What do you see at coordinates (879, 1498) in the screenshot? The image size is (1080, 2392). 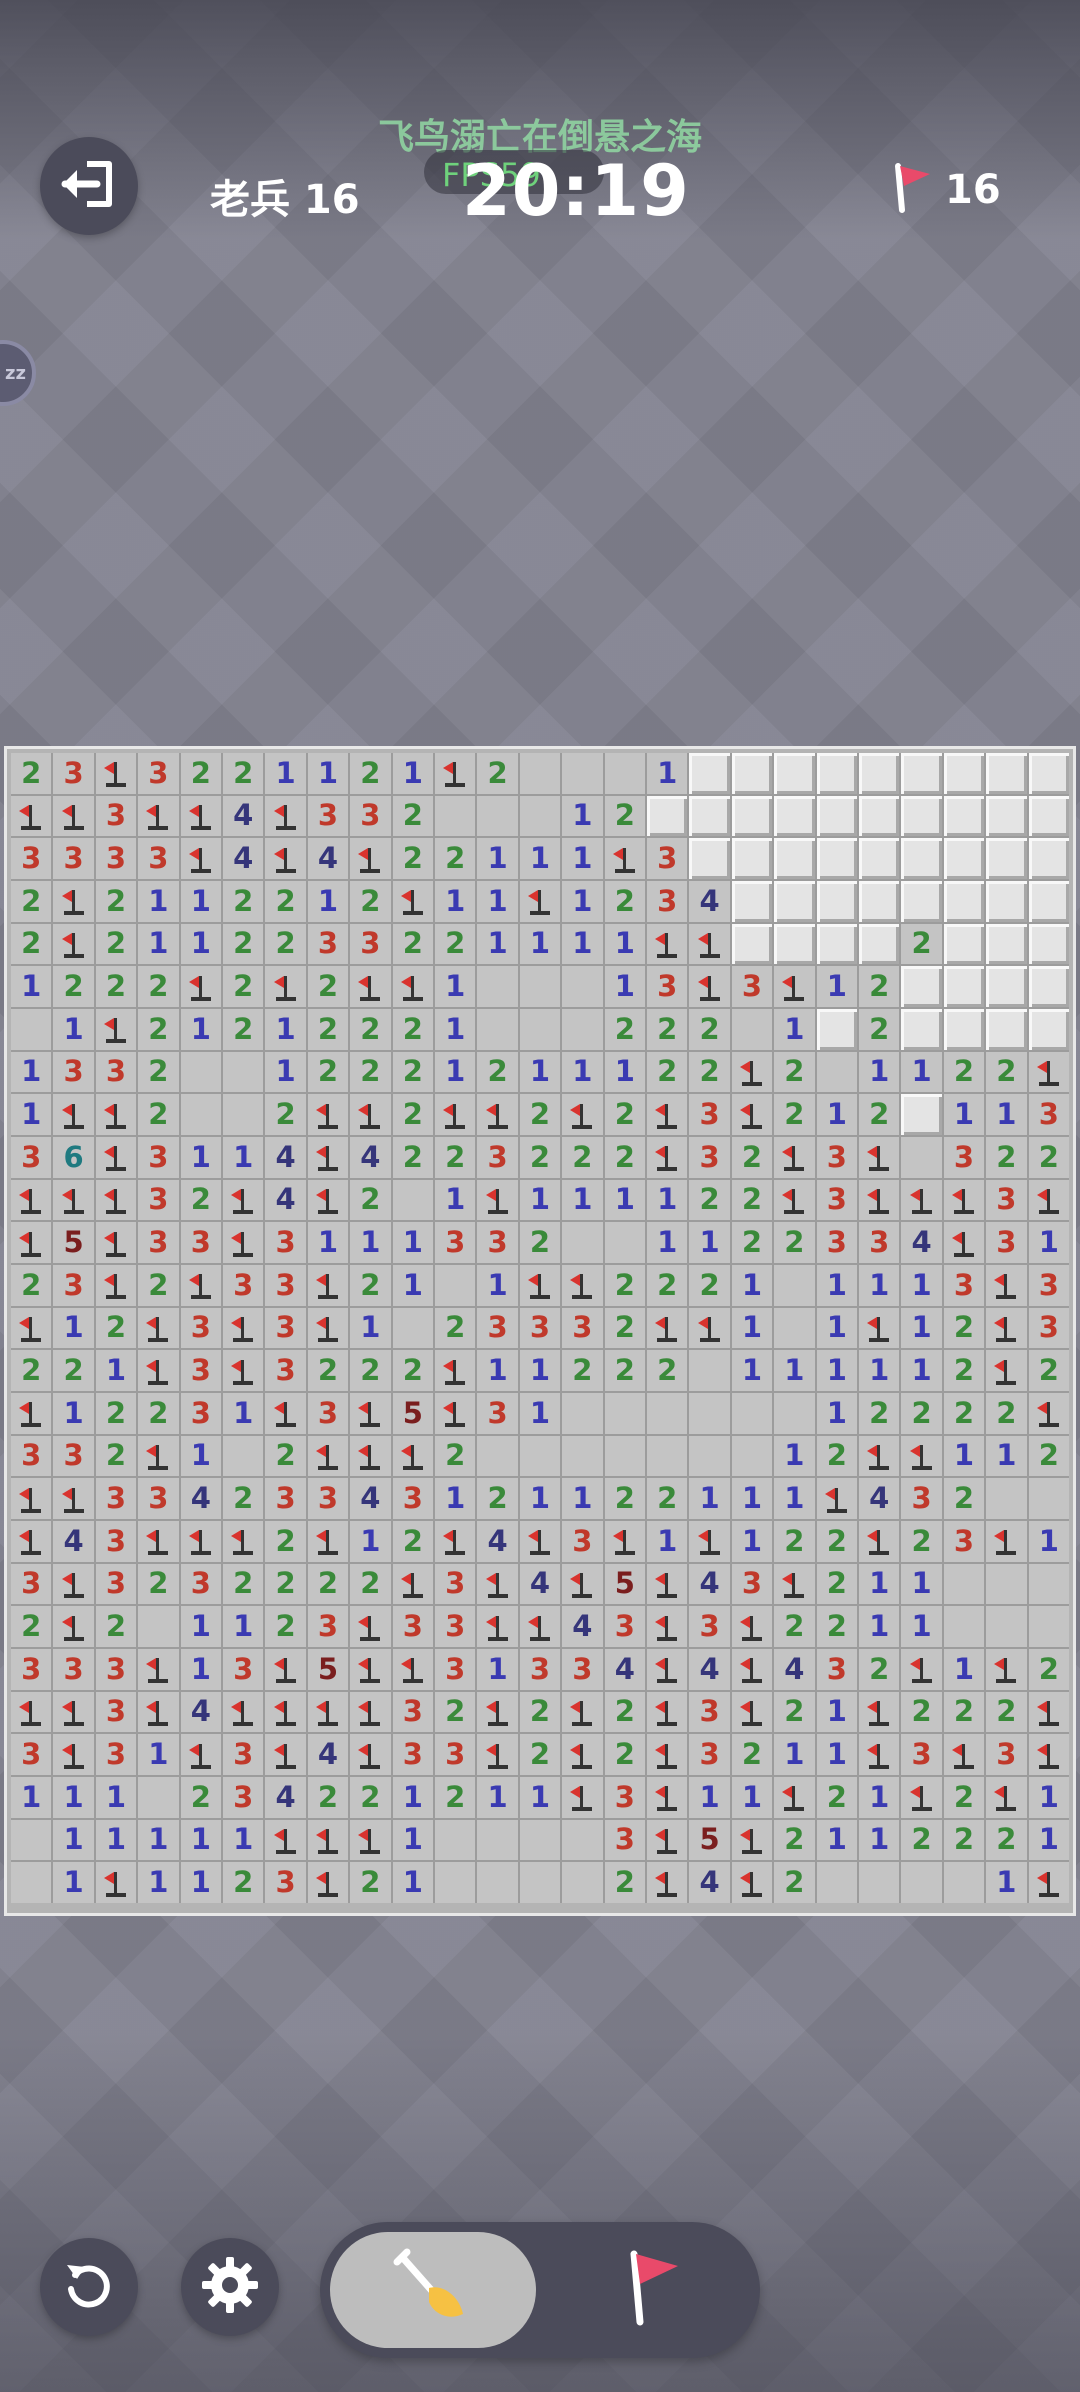 I see `cell-number: 4` at bounding box center [879, 1498].